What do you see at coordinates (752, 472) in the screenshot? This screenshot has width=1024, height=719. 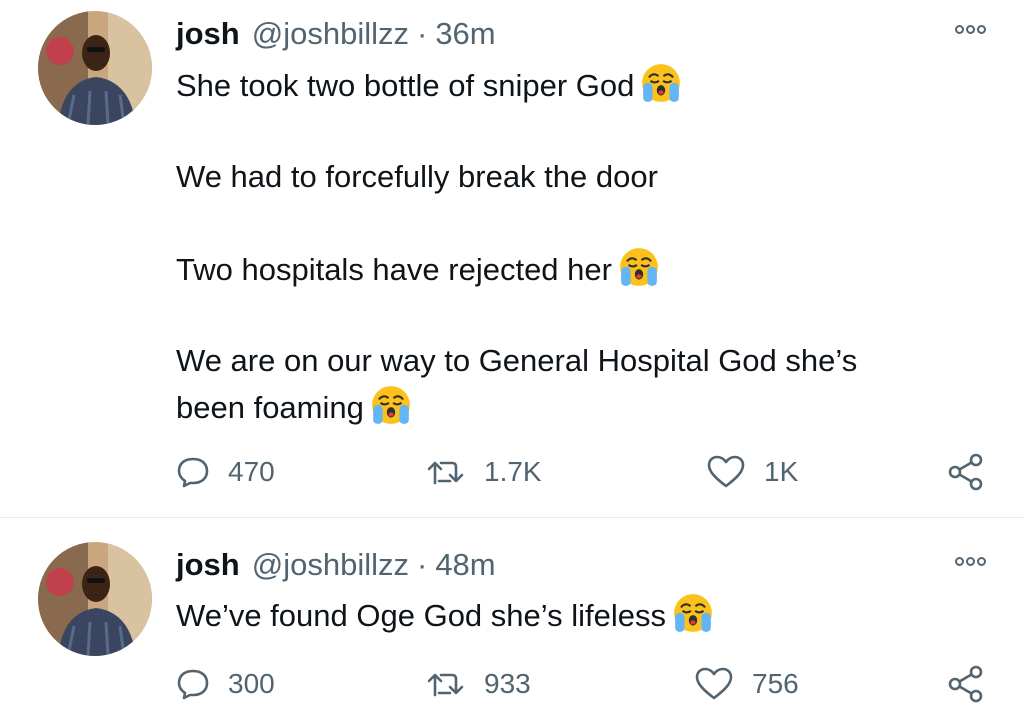 I see `like-button: 1K` at bounding box center [752, 472].